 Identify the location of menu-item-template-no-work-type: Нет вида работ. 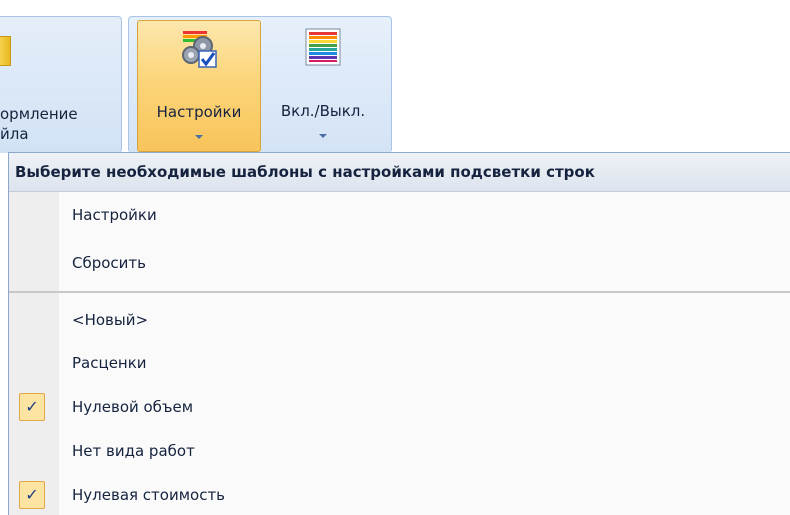
(399, 451).